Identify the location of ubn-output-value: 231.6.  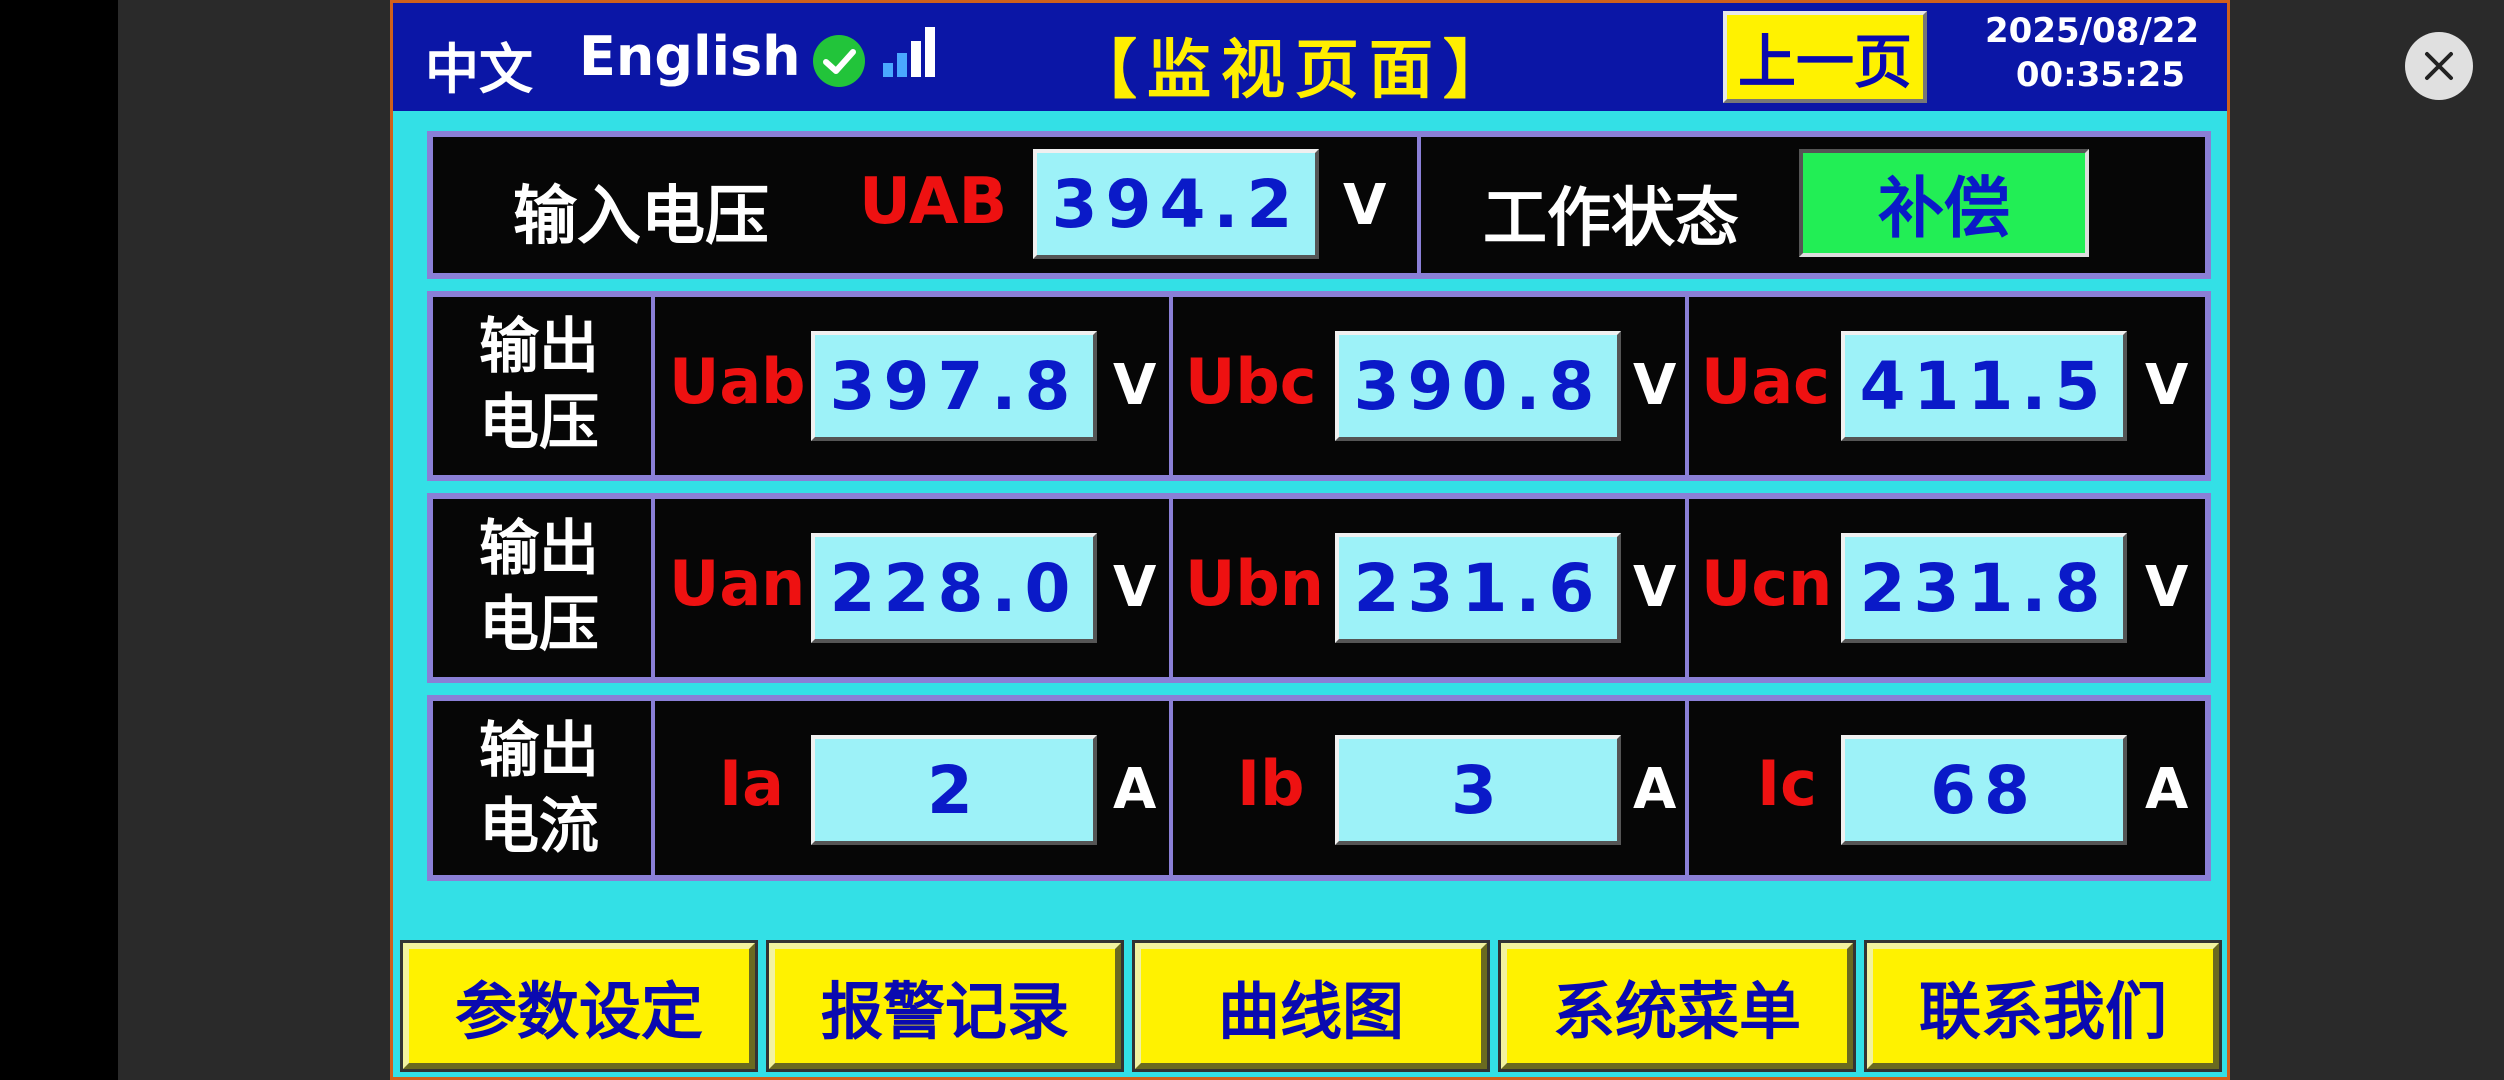
(1478, 588).